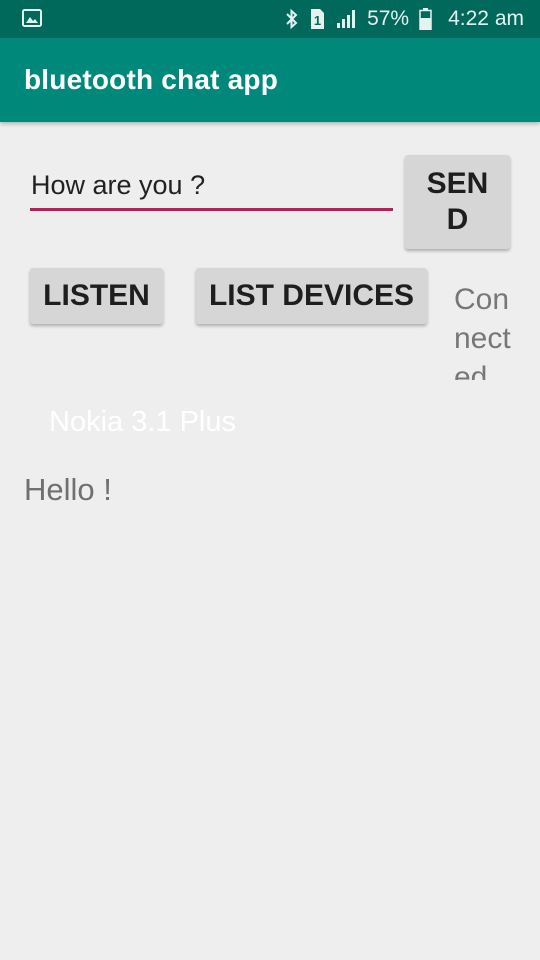 Image resolution: width=540 pixels, height=960 pixels. I want to click on status-bar: 1 57% 4:22 am, so click(270, 19).